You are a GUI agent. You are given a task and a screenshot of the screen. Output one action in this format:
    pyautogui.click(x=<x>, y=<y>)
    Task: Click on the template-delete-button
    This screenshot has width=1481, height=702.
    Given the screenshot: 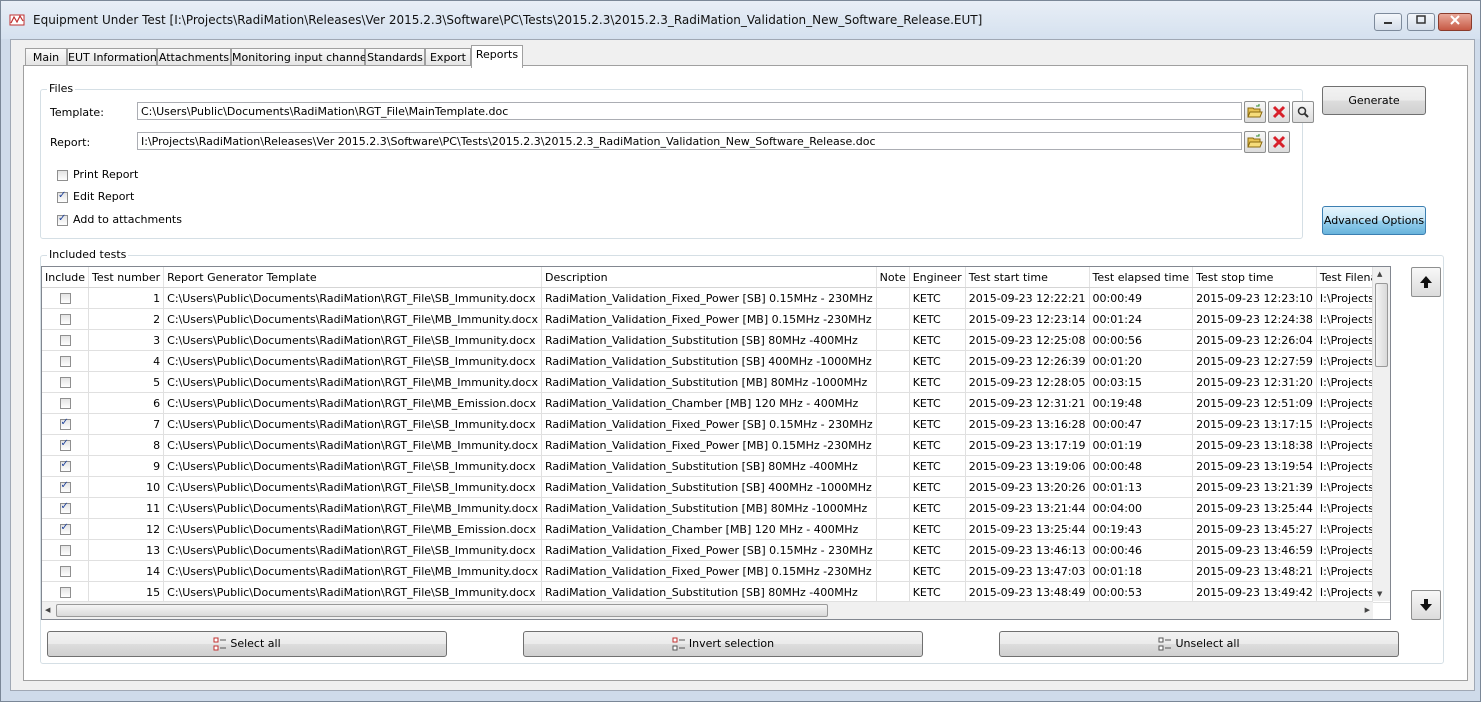 What is the action you would take?
    pyautogui.click(x=1279, y=112)
    